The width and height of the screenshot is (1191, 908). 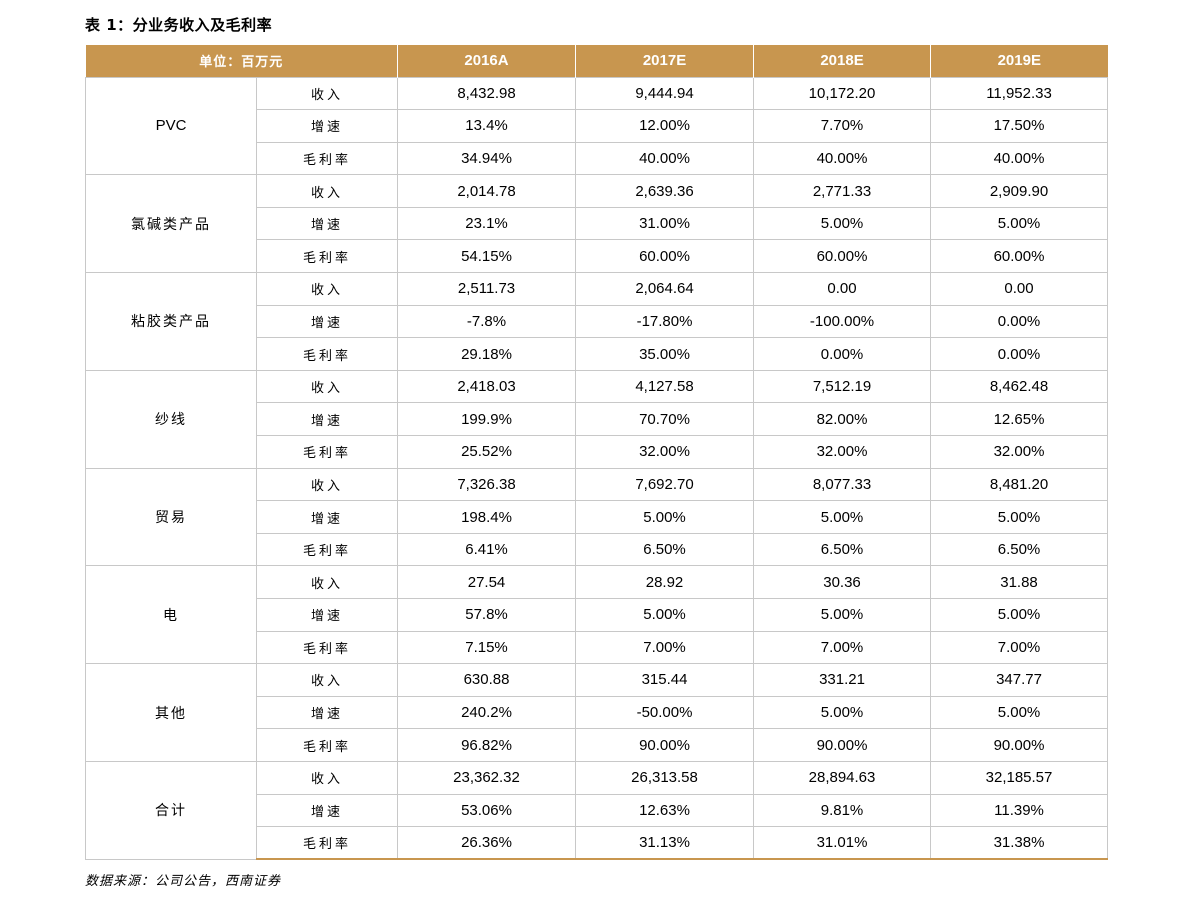 I want to click on source-note: 数据来源：公司公告，西南证券, so click(x=183, y=881).